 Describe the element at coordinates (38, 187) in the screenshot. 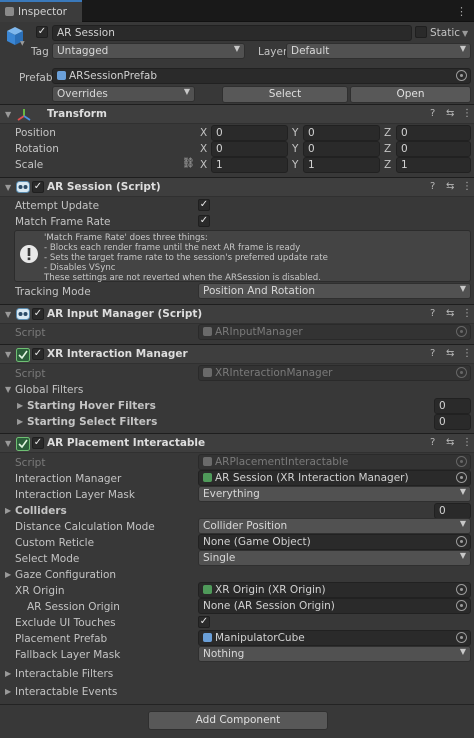

I see `ar-session-enabled-checkbox: ✓` at that location.